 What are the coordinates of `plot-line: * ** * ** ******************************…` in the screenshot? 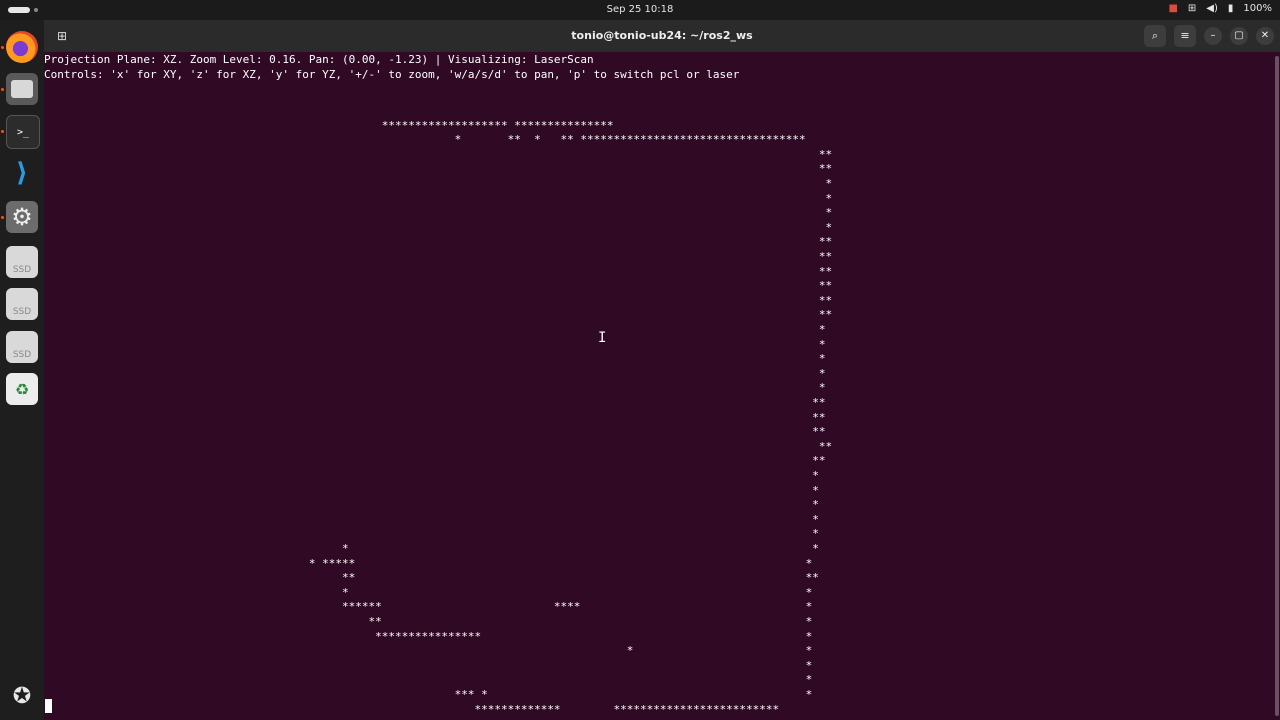 It's located at (425, 140).